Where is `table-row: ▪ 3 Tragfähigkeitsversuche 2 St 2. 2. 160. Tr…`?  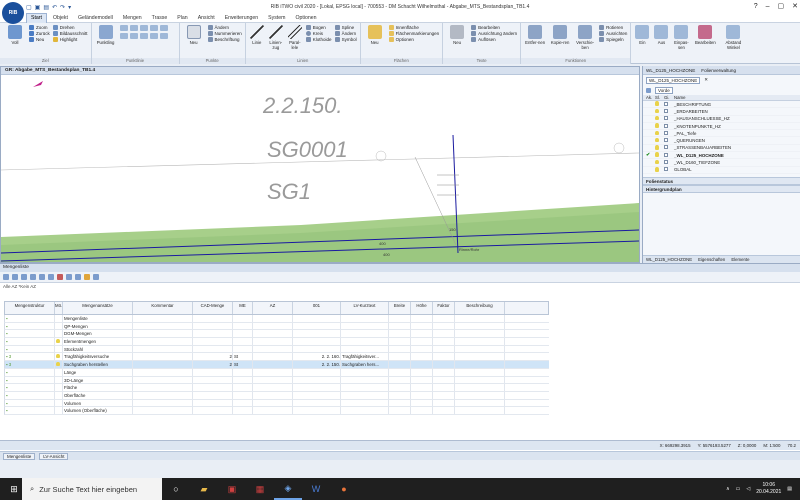 table-row: ▪ 3 Tragfähigkeitsversuche 2 St 2. 2. 160. Tr… is located at coordinates (276, 357).